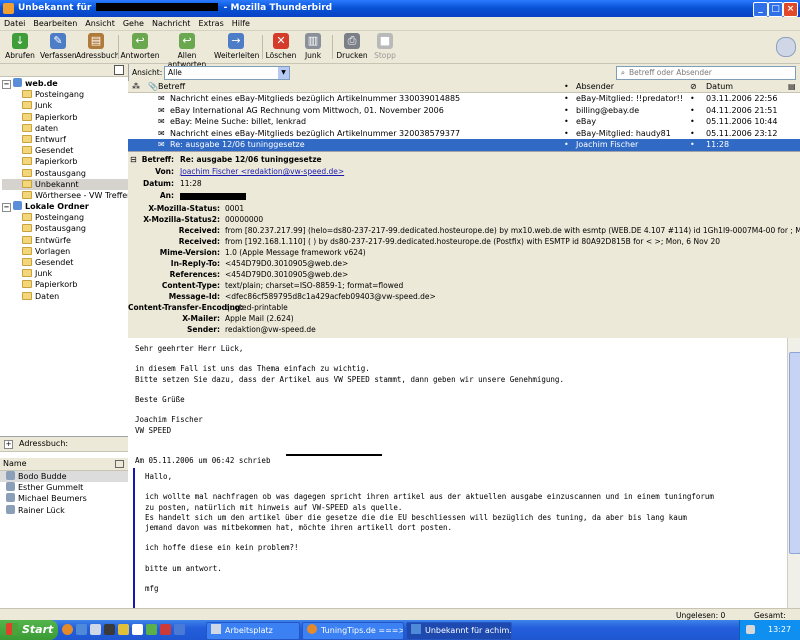 The image size is (800, 640). I want to click on chevron-down-icon: ▼, so click(283, 73).